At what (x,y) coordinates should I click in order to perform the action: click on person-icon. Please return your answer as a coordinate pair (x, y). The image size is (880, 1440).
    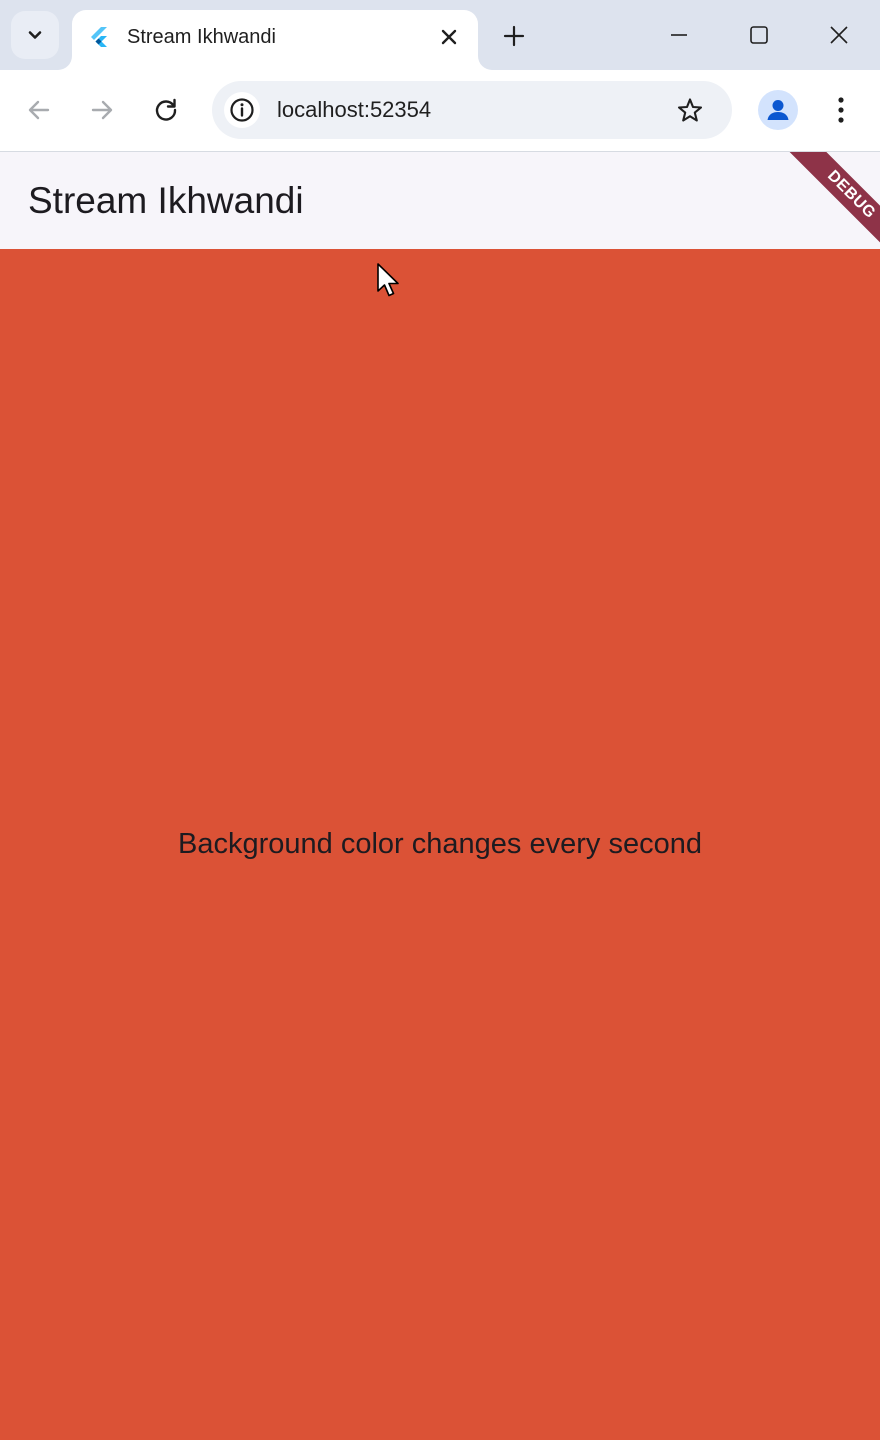
    Looking at the image, I should click on (778, 110).